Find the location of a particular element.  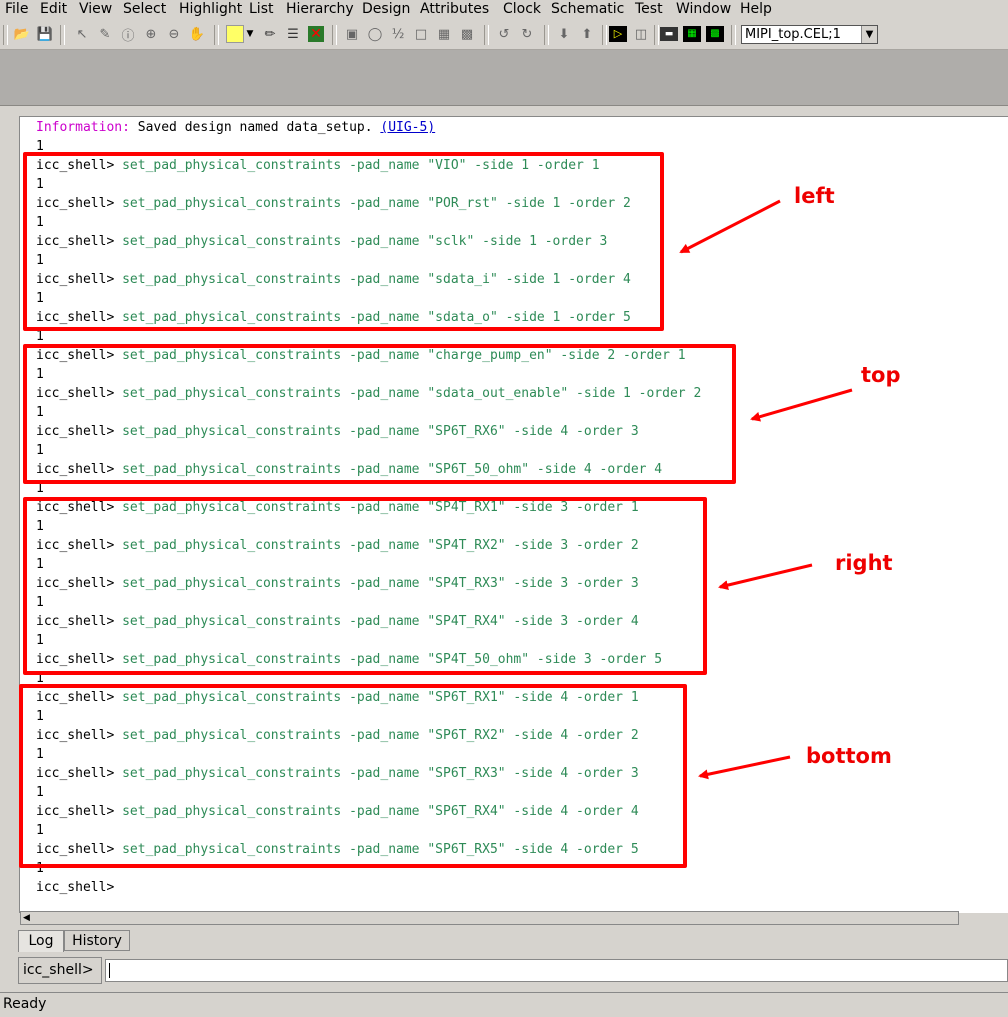

arrow-left is located at coordinates (730, 226).